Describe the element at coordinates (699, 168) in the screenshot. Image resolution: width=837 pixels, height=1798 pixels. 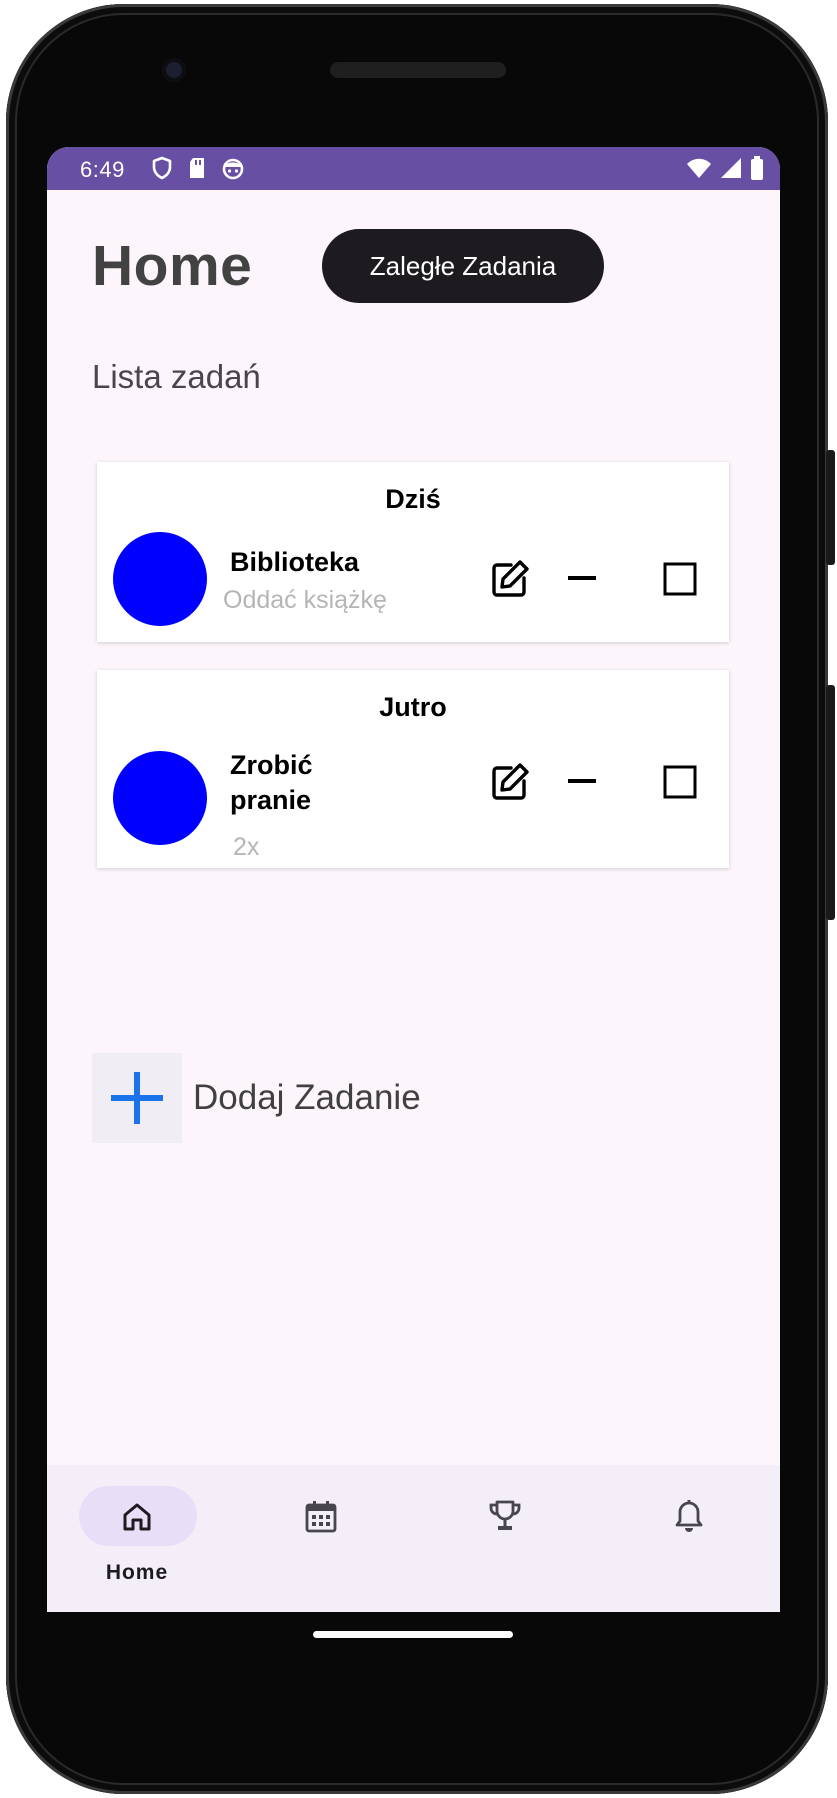
I see `wifi-icon` at that location.